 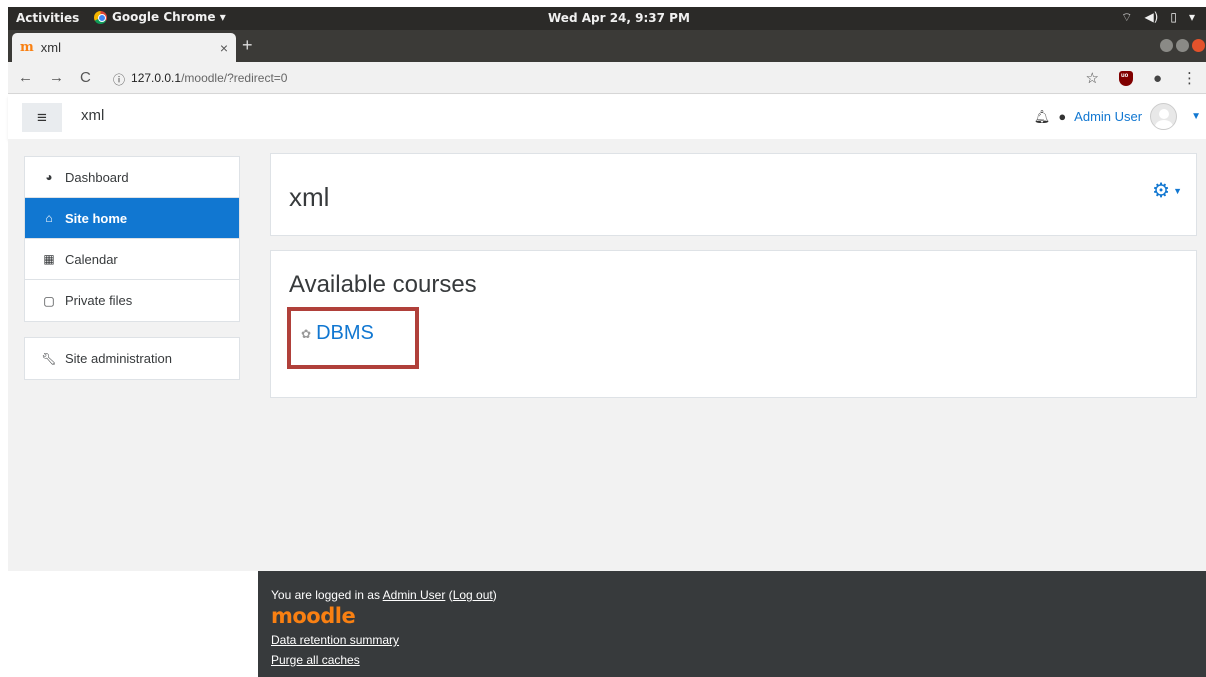 What do you see at coordinates (234, 78) in the screenshot?
I see `url-path: /moodle/?redirect=0` at bounding box center [234, 78].